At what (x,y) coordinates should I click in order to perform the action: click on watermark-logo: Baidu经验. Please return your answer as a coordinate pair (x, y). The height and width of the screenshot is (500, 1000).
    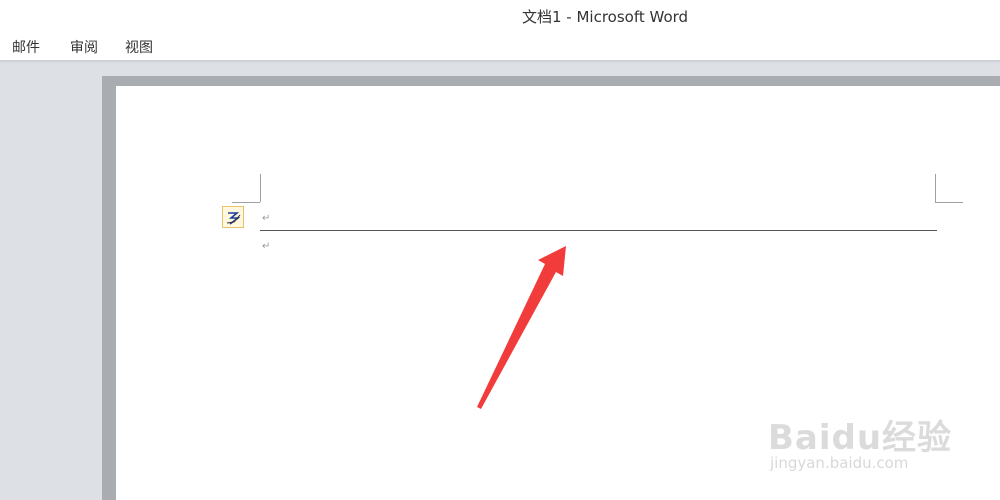
    Looking at the image, I should click on (860, 438).